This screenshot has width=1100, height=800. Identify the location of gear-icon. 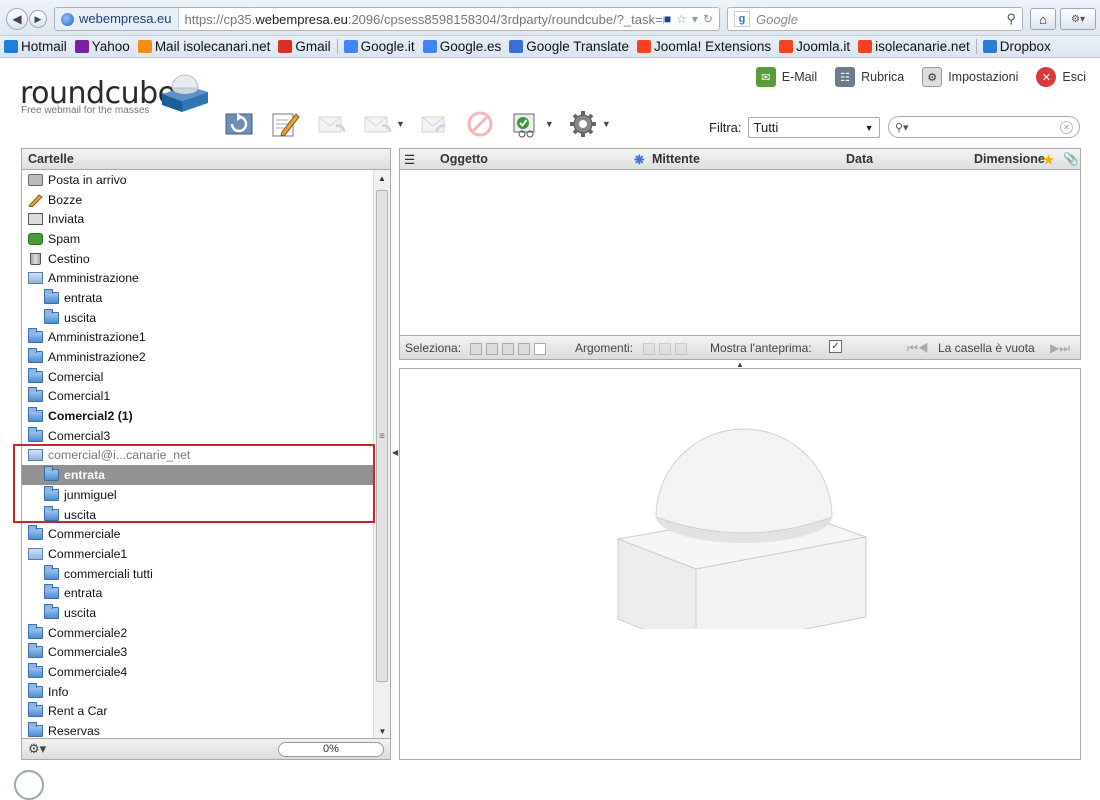
(582, 124).